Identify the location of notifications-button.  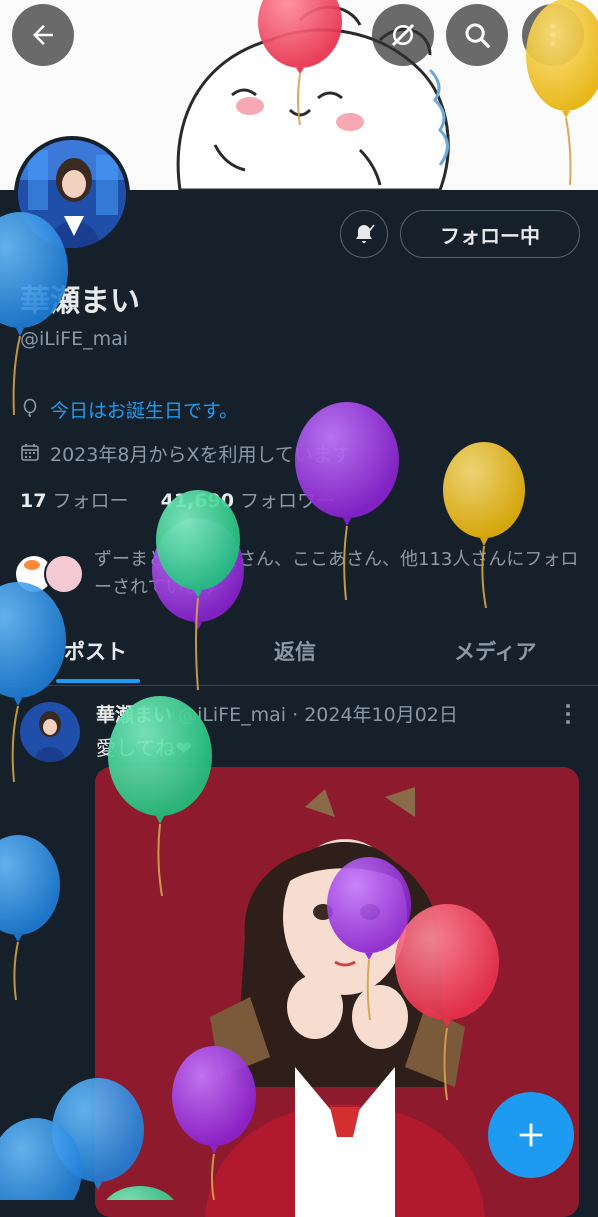
(364, 234).